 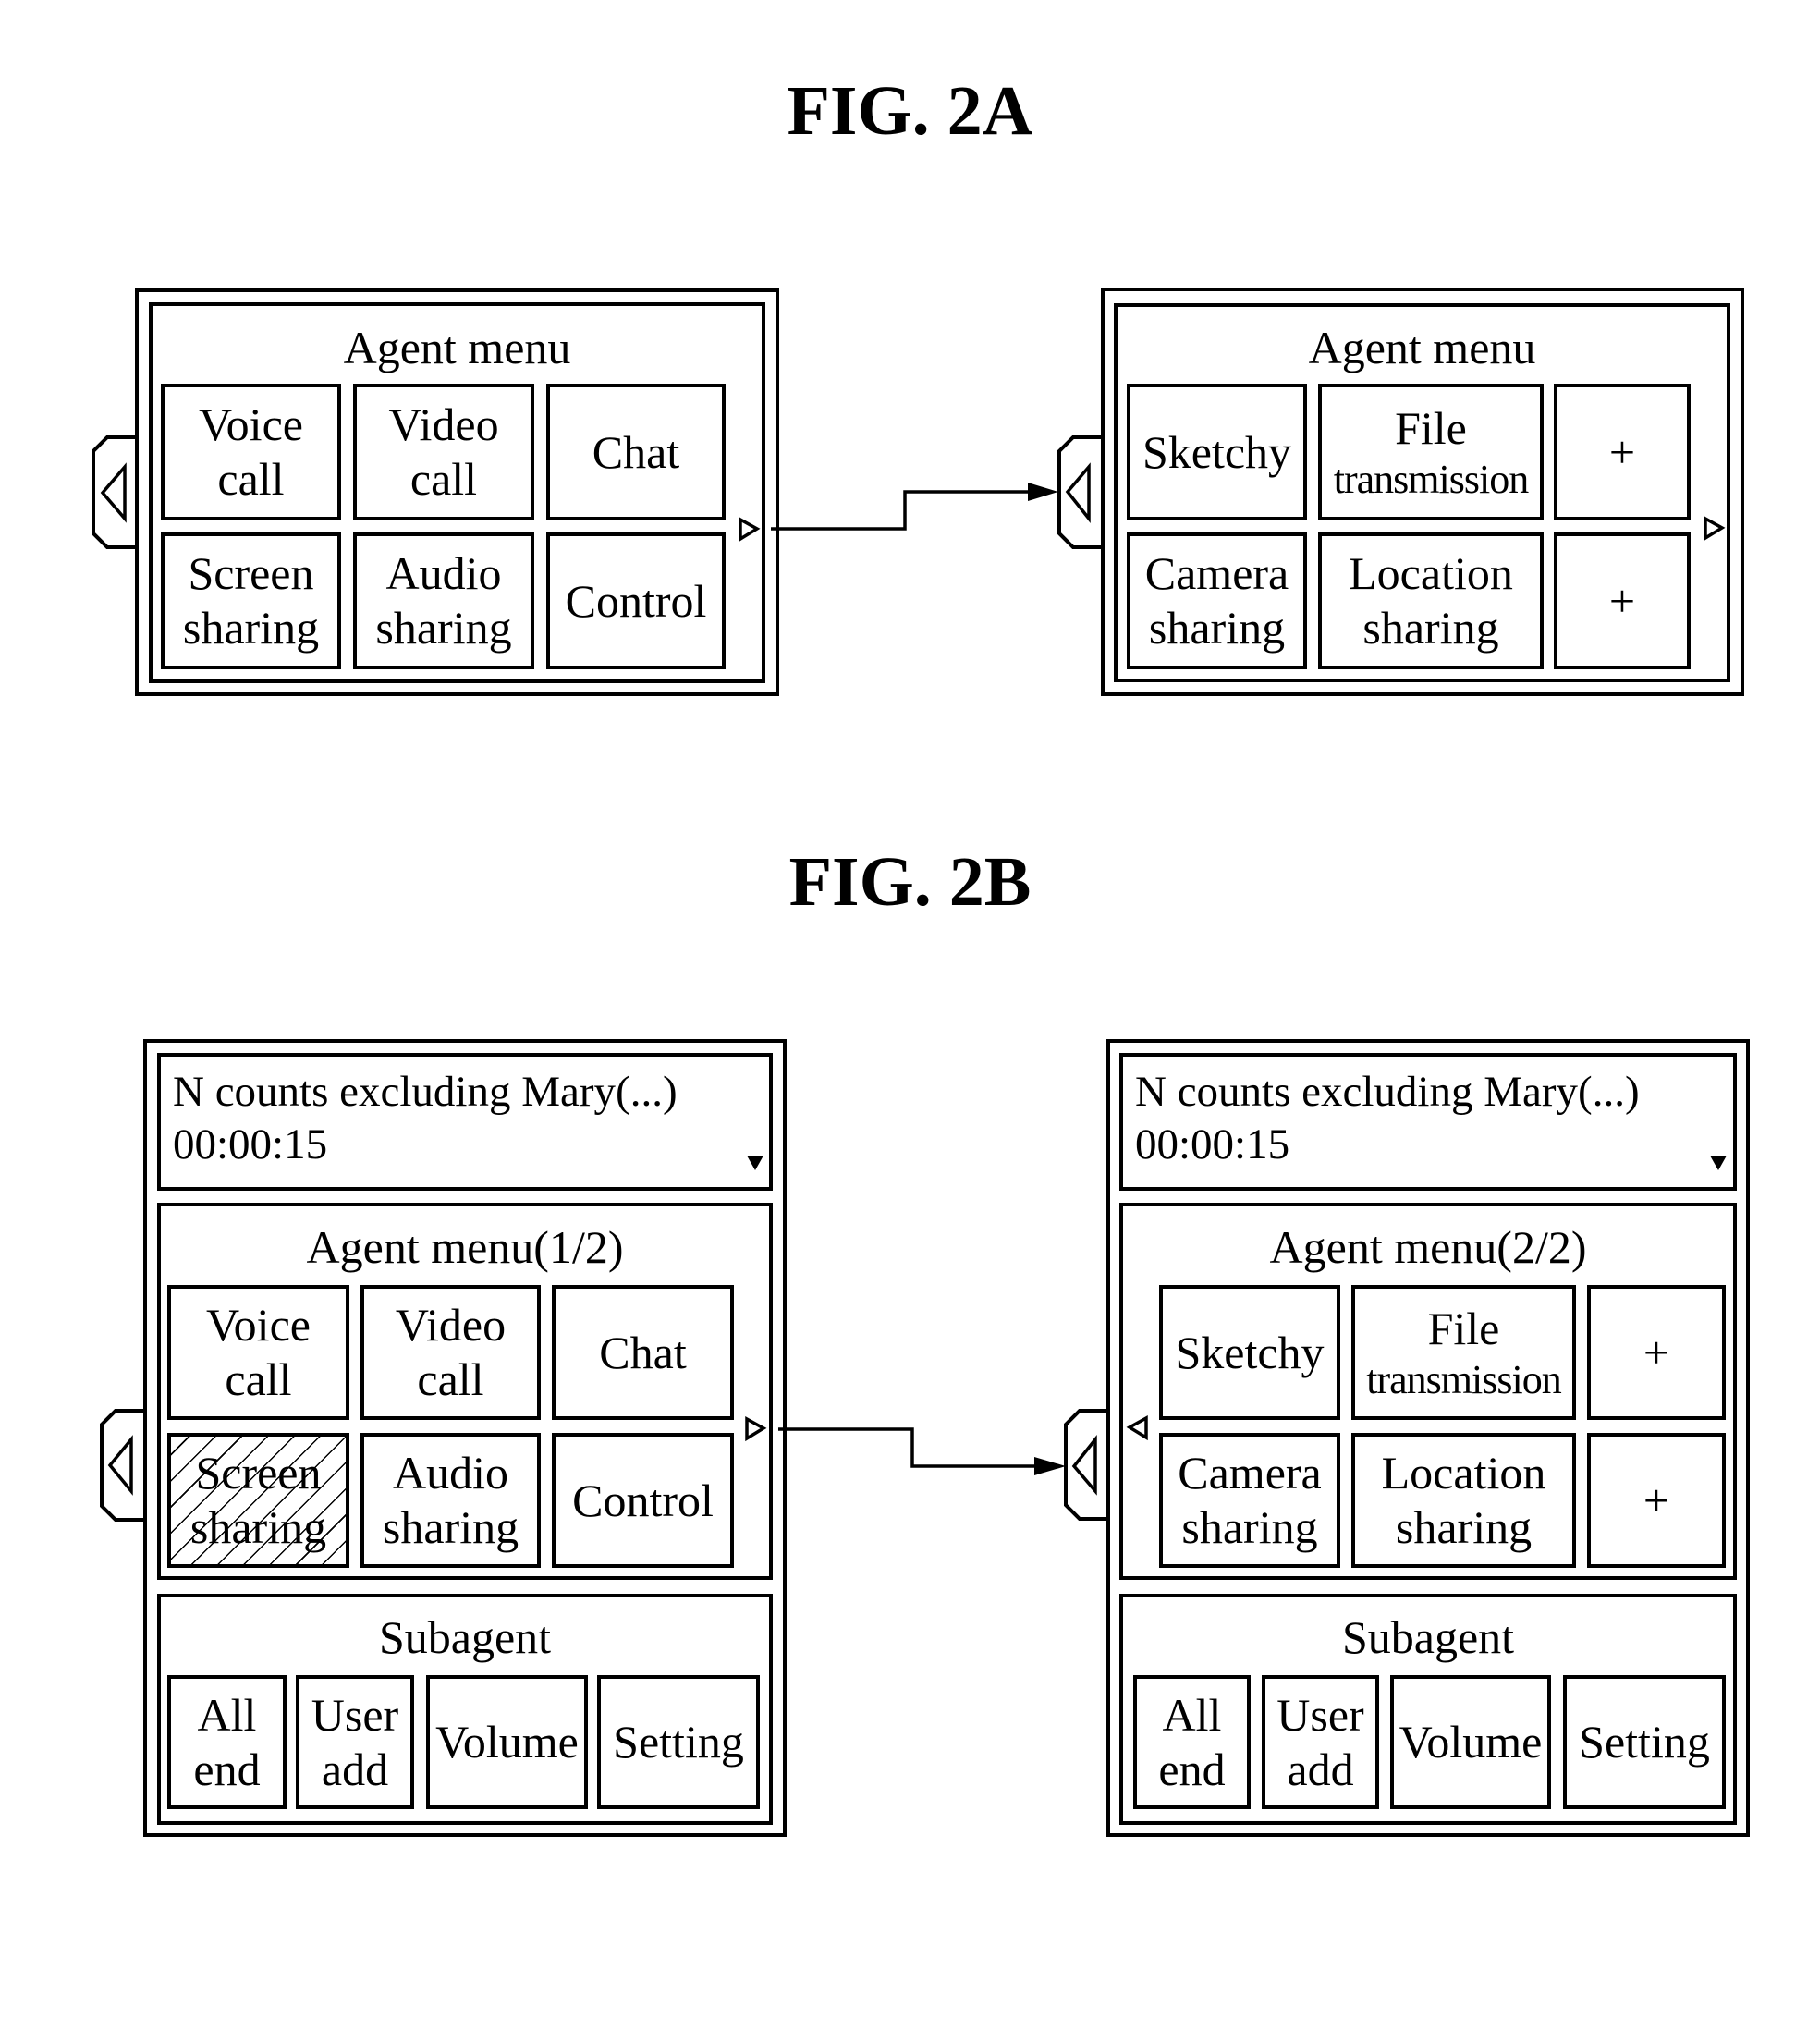 I want to click on section-title: Agent menu(1/2), so click(x=465, y=1247).